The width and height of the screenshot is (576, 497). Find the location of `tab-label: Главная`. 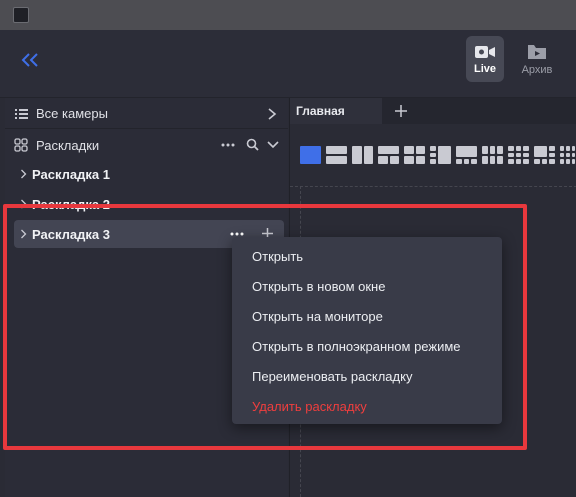

tab-label: Главная is located at coordinates (320, 111).